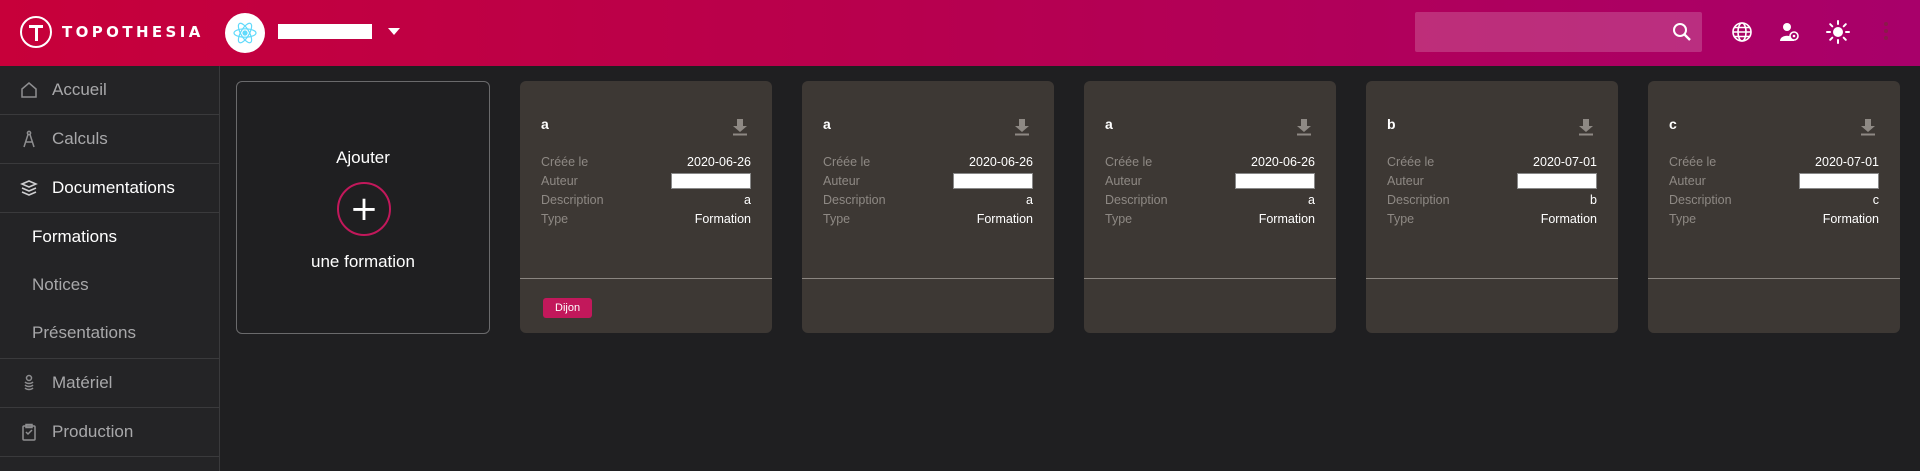 This screenshot has height=471, width=1920. What do you see at coordinates (1789, 32) in the screenshot?
I see `user-gear-icon` at bounding box center [1789, 32].